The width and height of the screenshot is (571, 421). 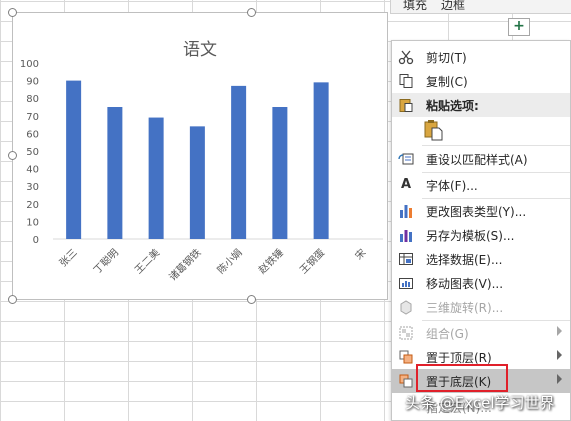 What do you see at coordinates (453, 6) in the screenshot?
I see `border-button: 边框` at bounding box center [453, 6].